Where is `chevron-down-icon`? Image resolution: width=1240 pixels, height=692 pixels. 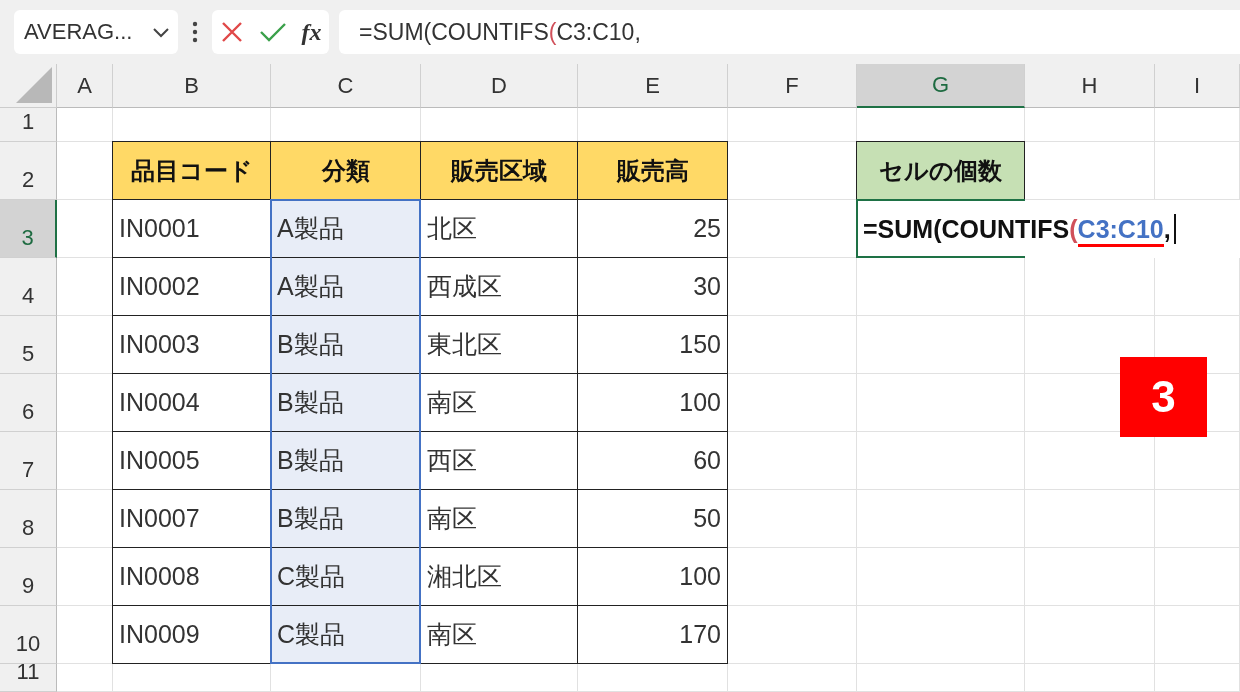 chevron-down-icon is located at coordinates (161, 32).